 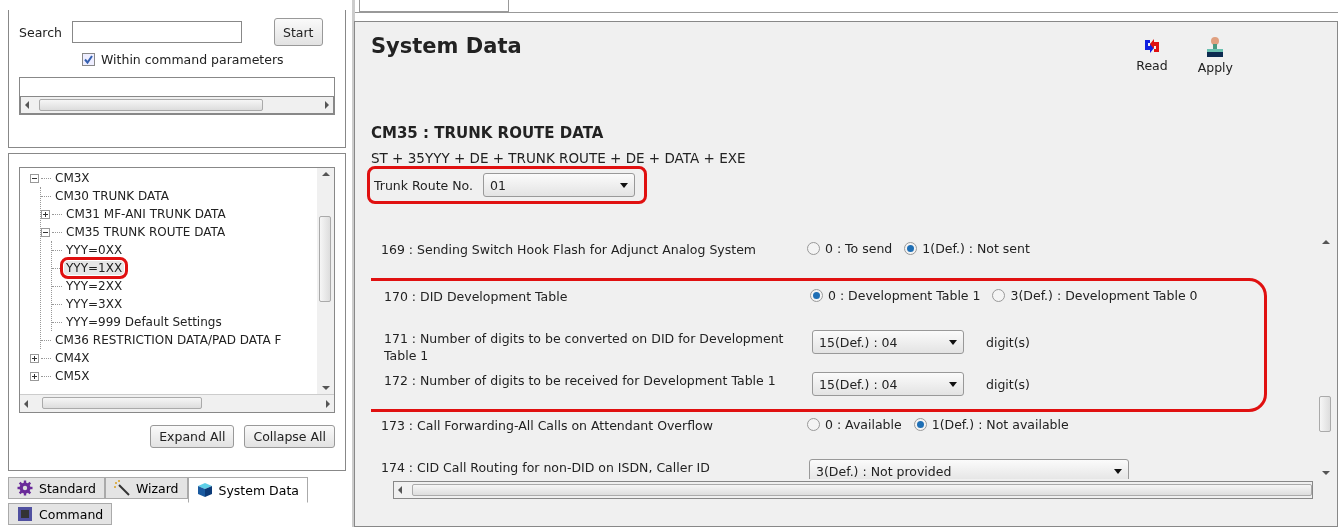 I want to click on trunk-route-dropdown: 01, so click(x=559, y=185).